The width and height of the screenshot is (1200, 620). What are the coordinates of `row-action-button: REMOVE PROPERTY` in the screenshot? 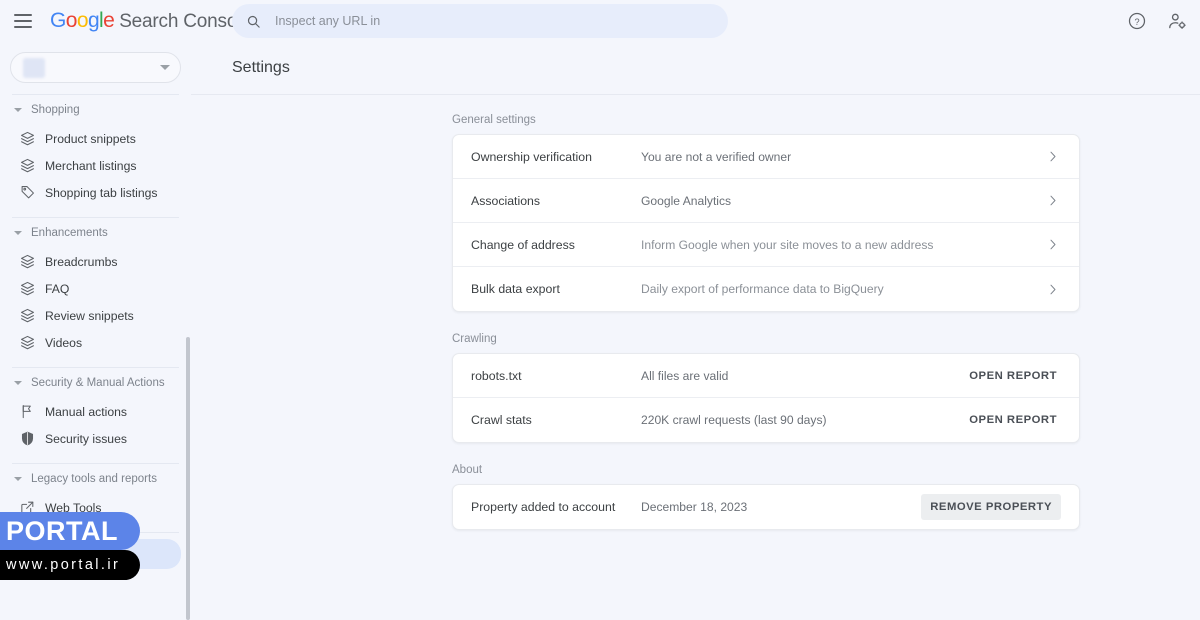 It's located at (991, 507).